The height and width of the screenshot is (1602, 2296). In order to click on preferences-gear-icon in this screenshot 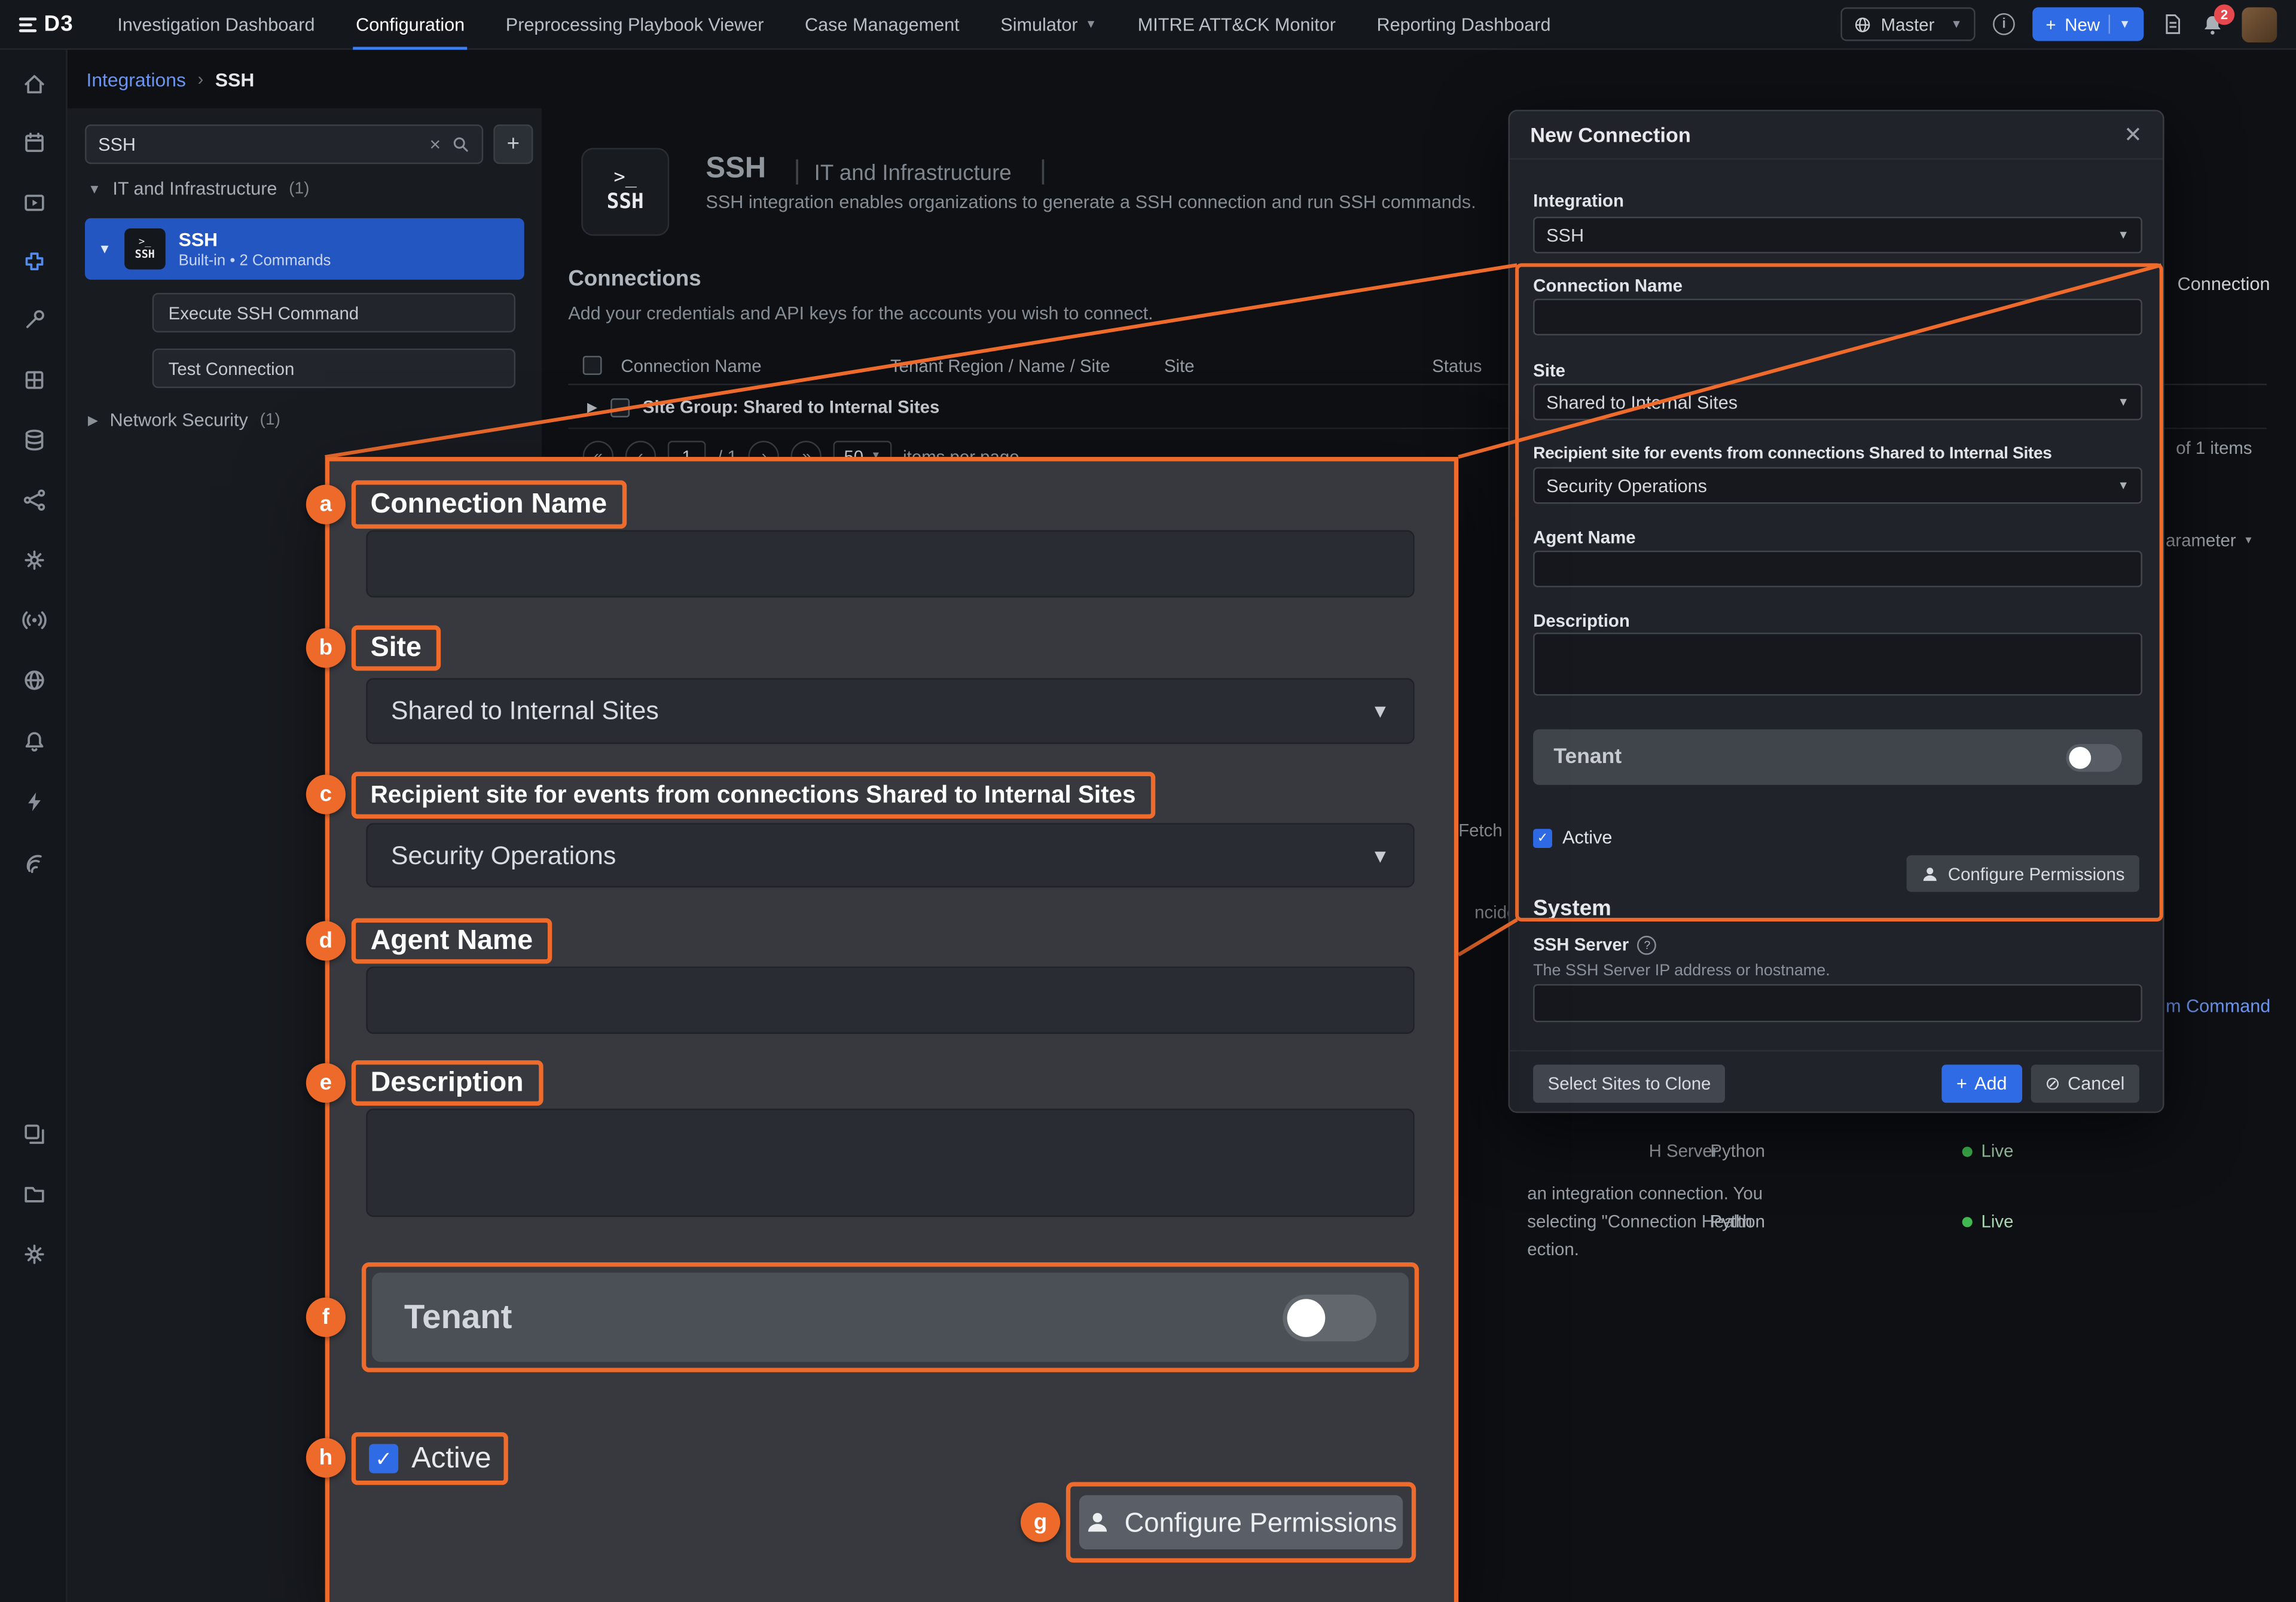, I will do `click(34, 1253)`.